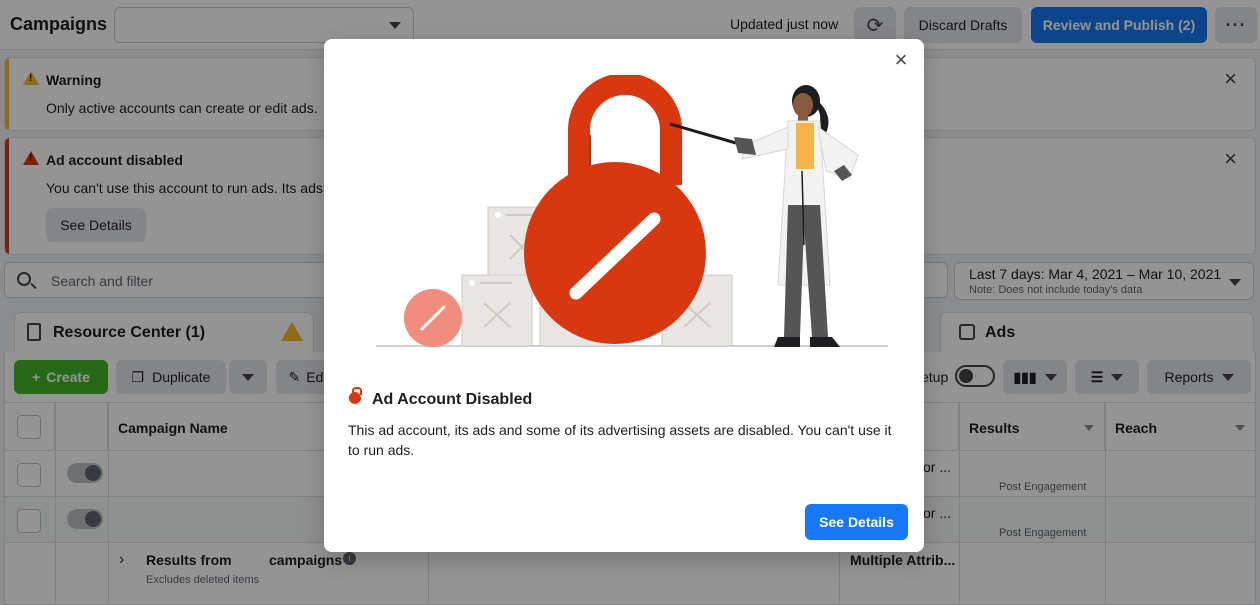 The width and height of the screenshot is (1260, 605). Describe the element at coordinates (901, 60) in the screenshot. I see `close-icon: ×` at that location.